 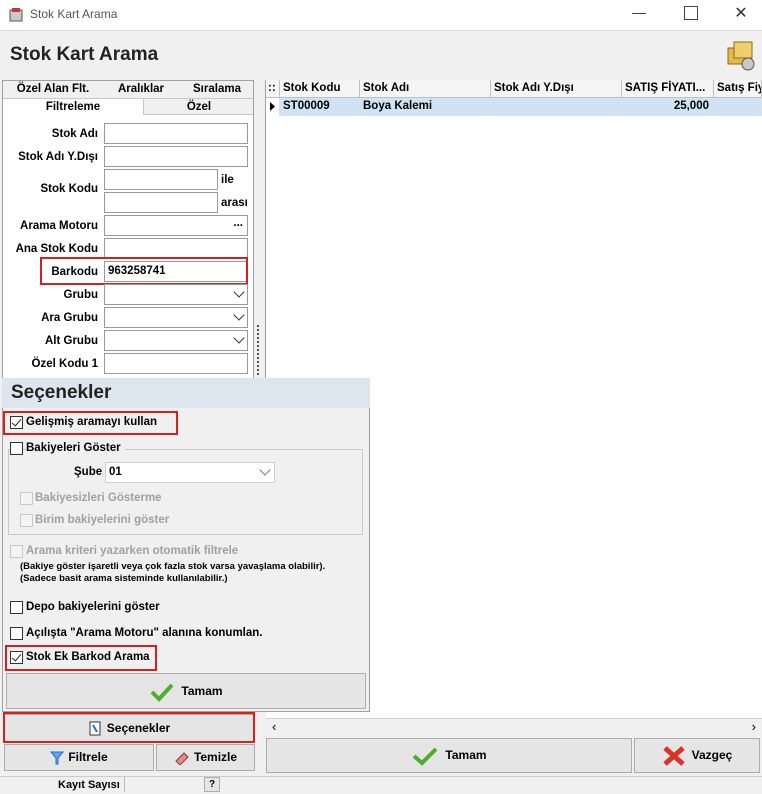 I want to click on table-cell-stok-kodu: ST00009, so click(x=320, y=107).